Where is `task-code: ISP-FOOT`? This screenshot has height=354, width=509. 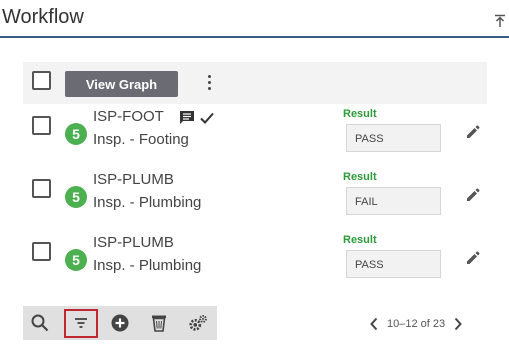
task-code: ISP-FOOT is located at coordinates (128, 116).